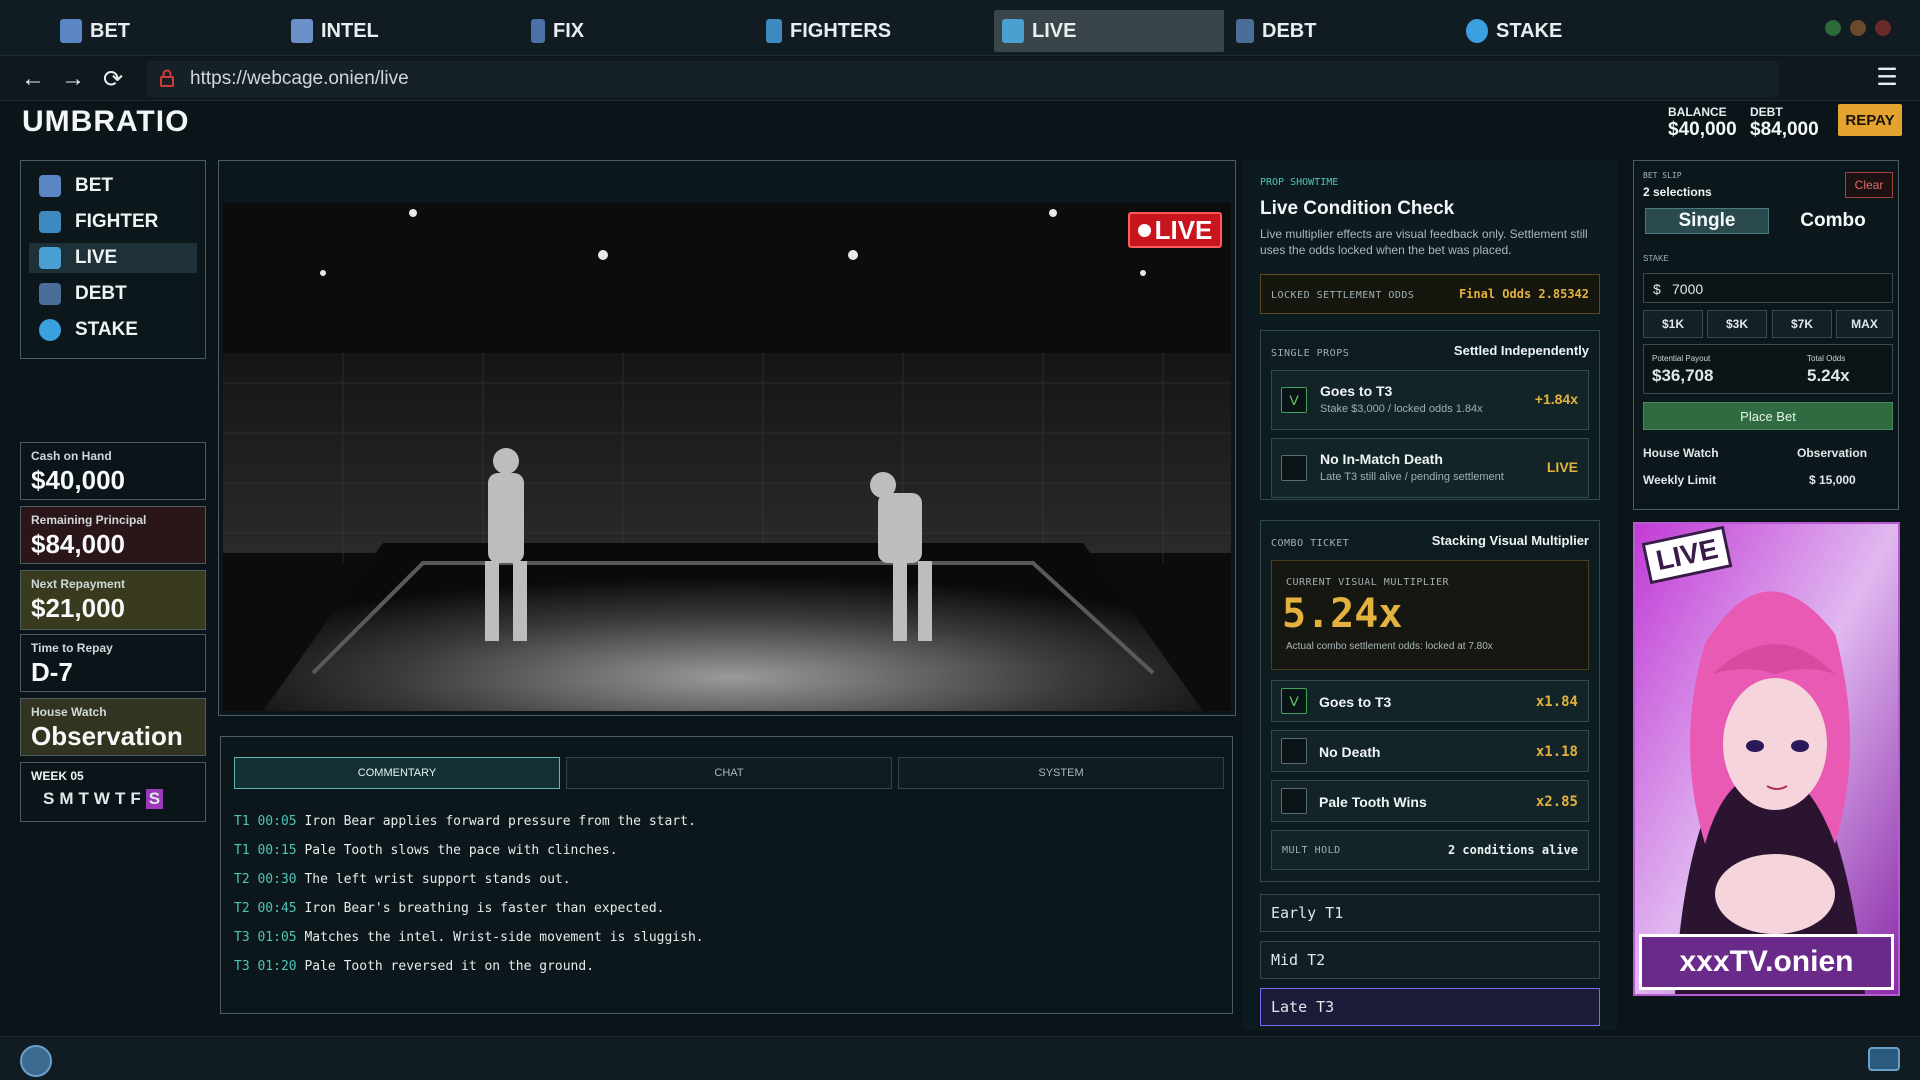 The height and width of the screenshot is (1080, 1920). What do you see at coordinates (1697, 112) in the screenshot?
I see `balance-label: BALANCE` at bounding box center [1697, 112].